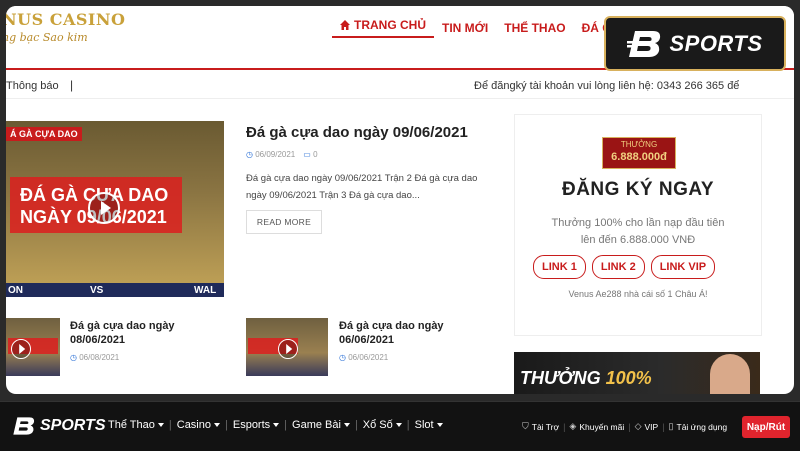 The height and width of the screenshot is (451, 800). Describe the element at coordinates (618, 267) in the screenshot. I see `link-2-button: LINK 2` at that location.